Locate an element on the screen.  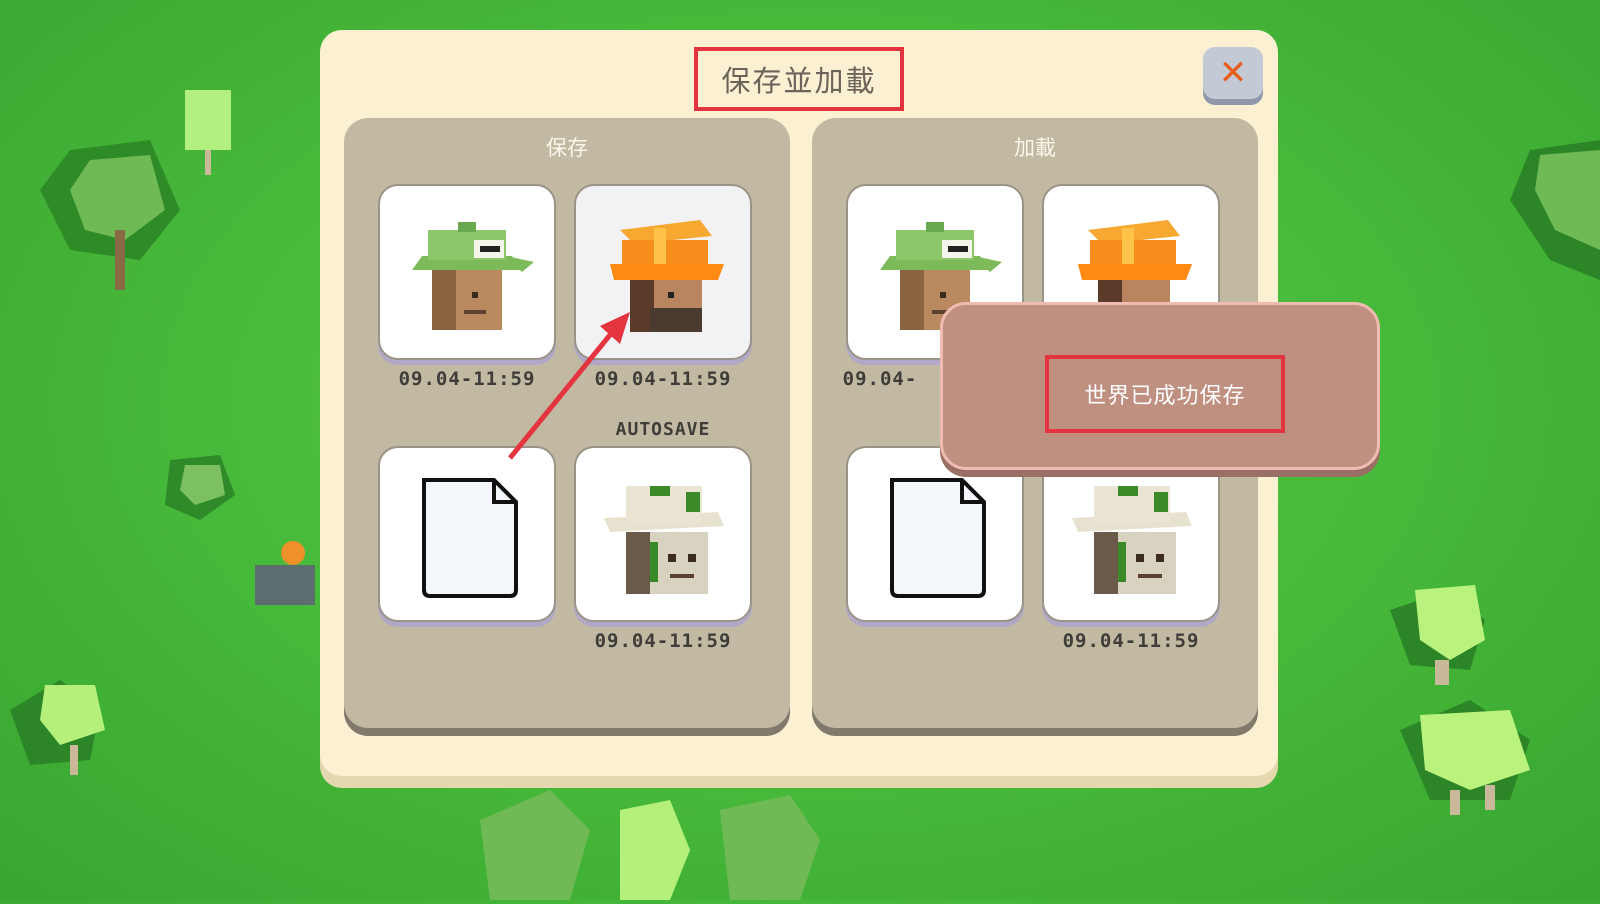
save-slot-4-autosave is located at coordinates (663, 534).